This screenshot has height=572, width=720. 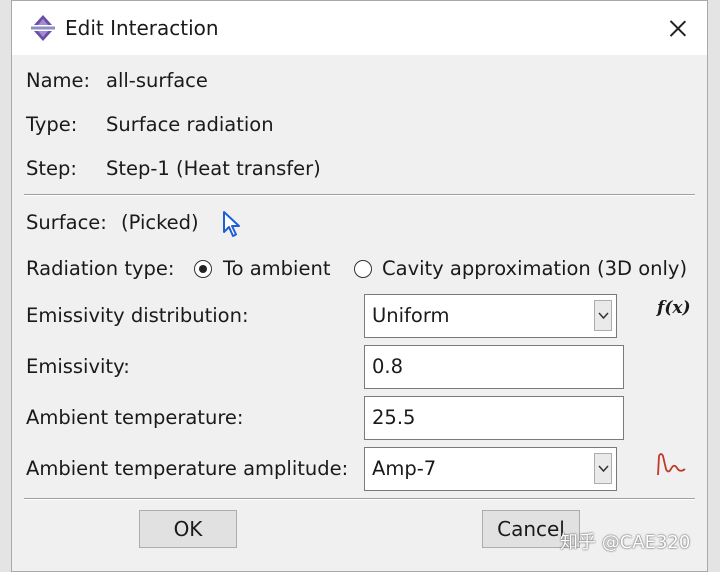 I want to click on abaqus-app-icon, so click(x=43, y=28).